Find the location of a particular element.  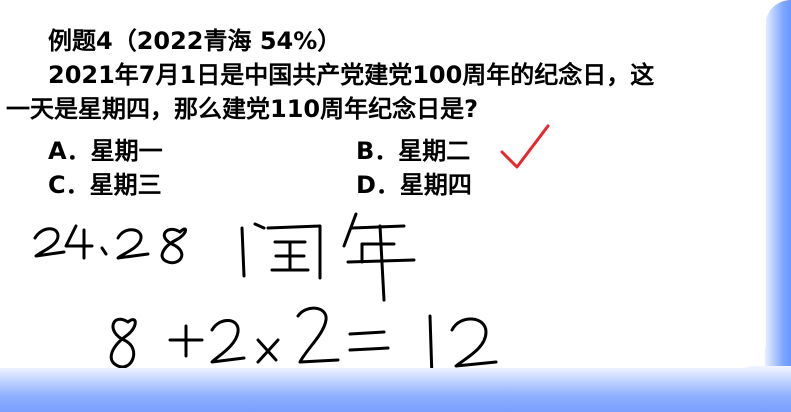

check-mark-icon is located at coordinates (525, 146).